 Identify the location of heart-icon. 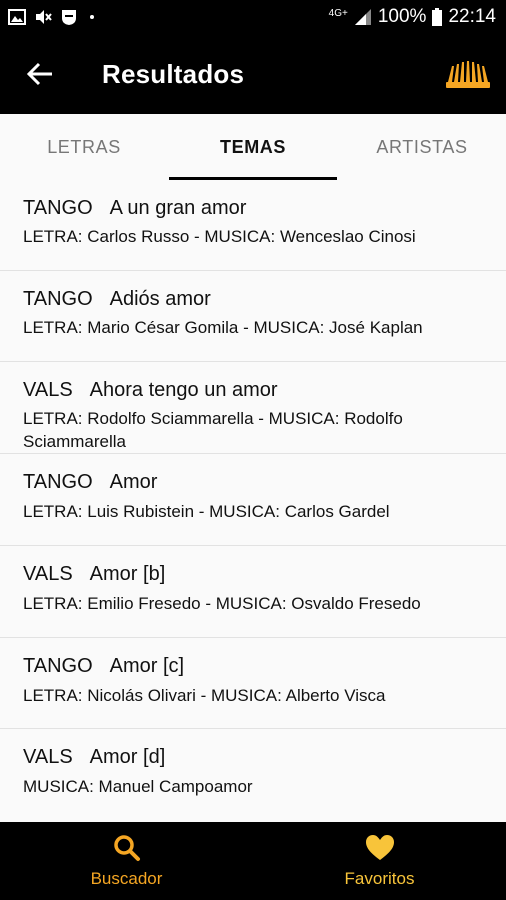
(379, 847).